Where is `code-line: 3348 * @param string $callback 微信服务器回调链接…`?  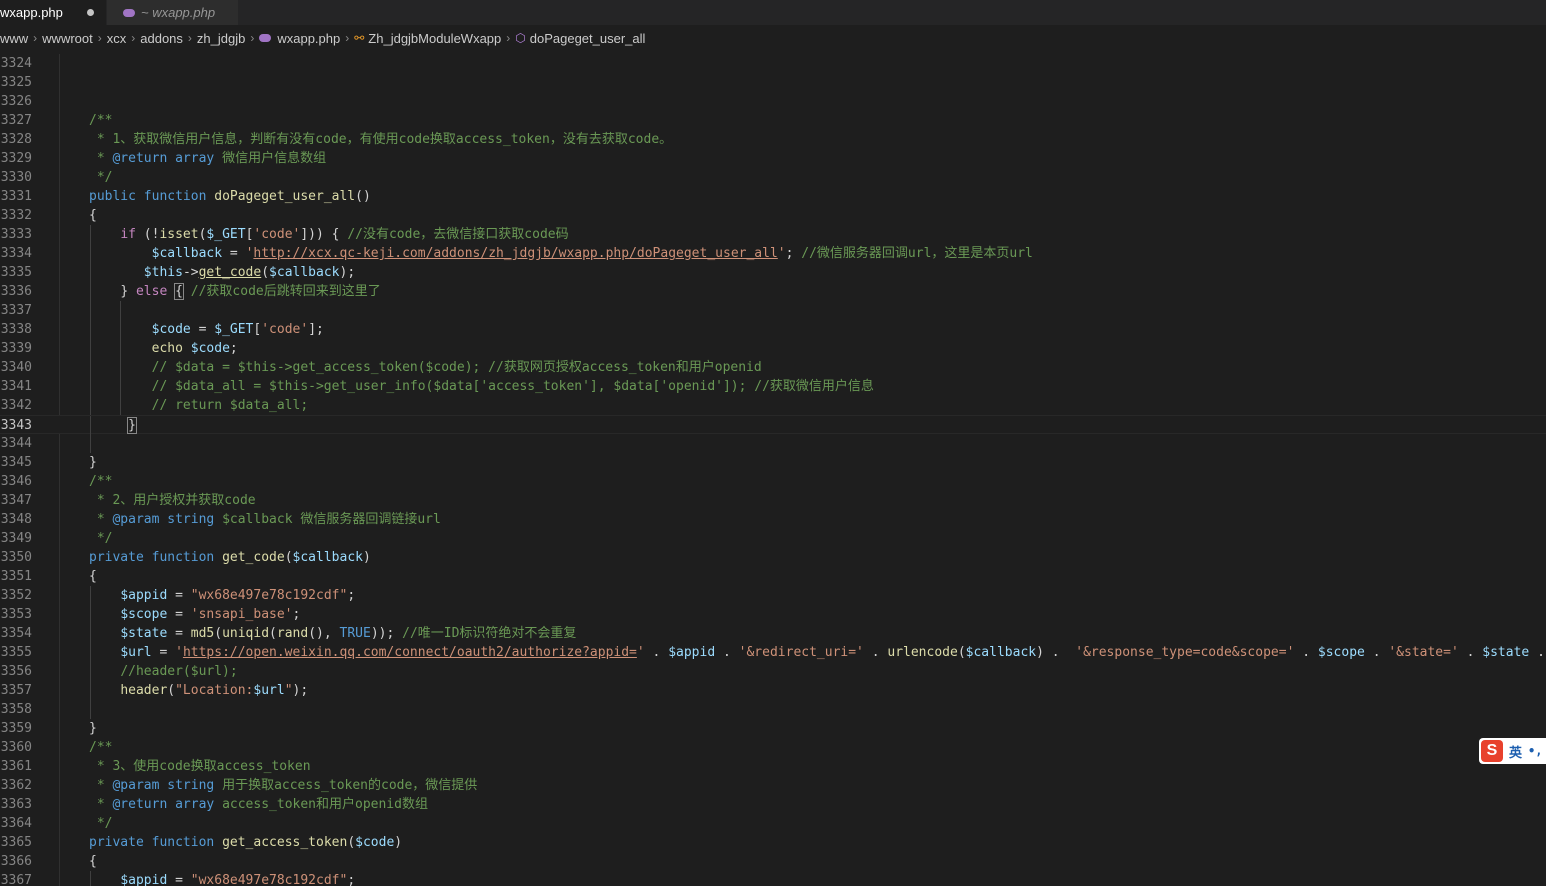 code-line: 3348 * @param string $callback 微信服务器回调链接… is located at coordinates (773, 519).